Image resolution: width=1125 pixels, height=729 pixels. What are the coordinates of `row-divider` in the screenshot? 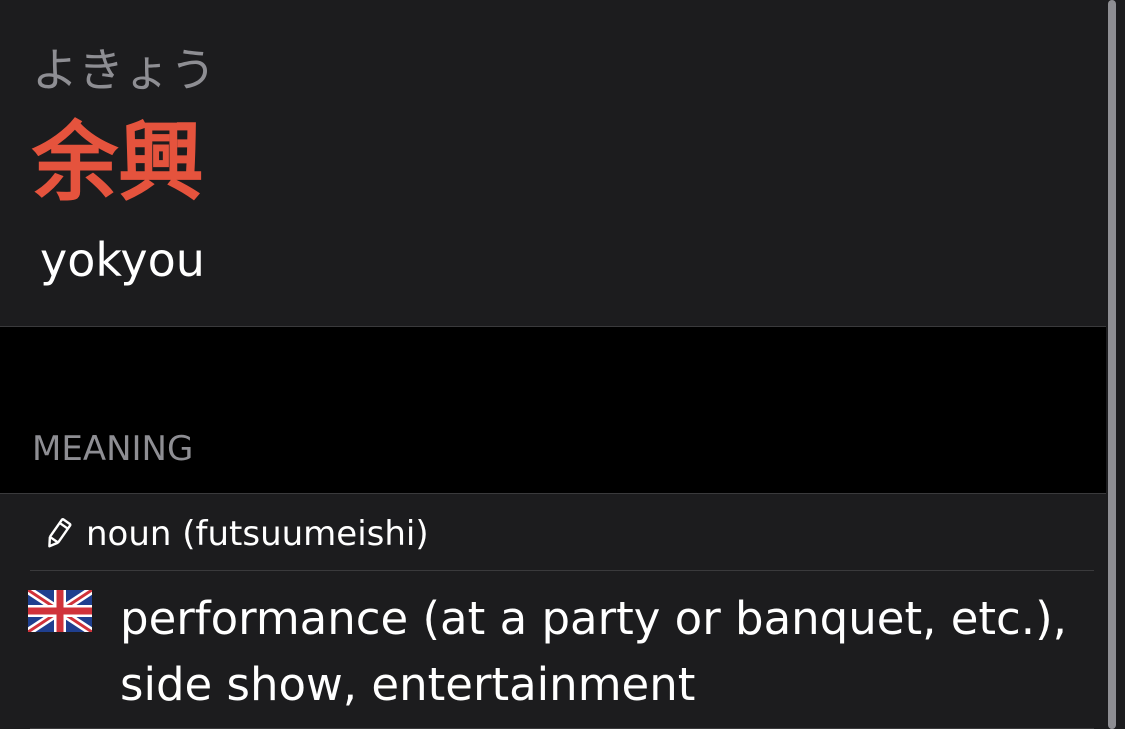 It's located at (562, 570).